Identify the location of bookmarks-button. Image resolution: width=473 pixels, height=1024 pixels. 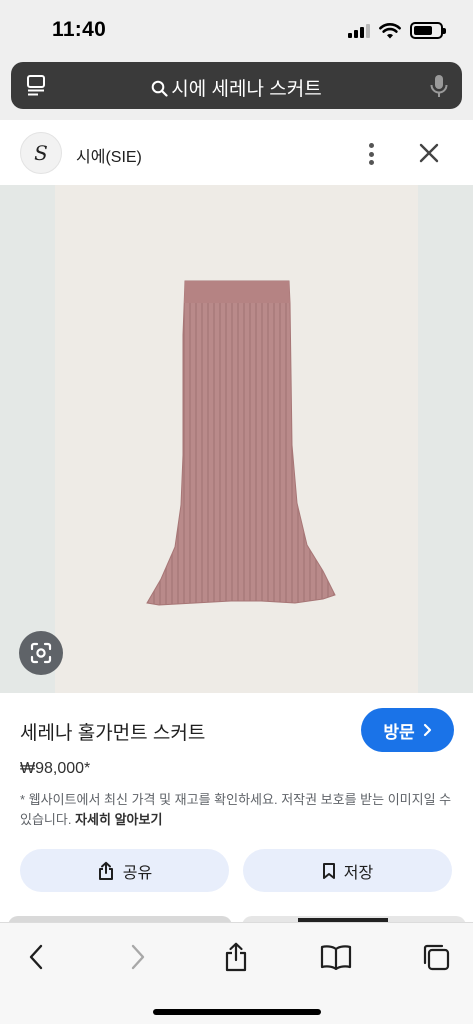
(336, 957).